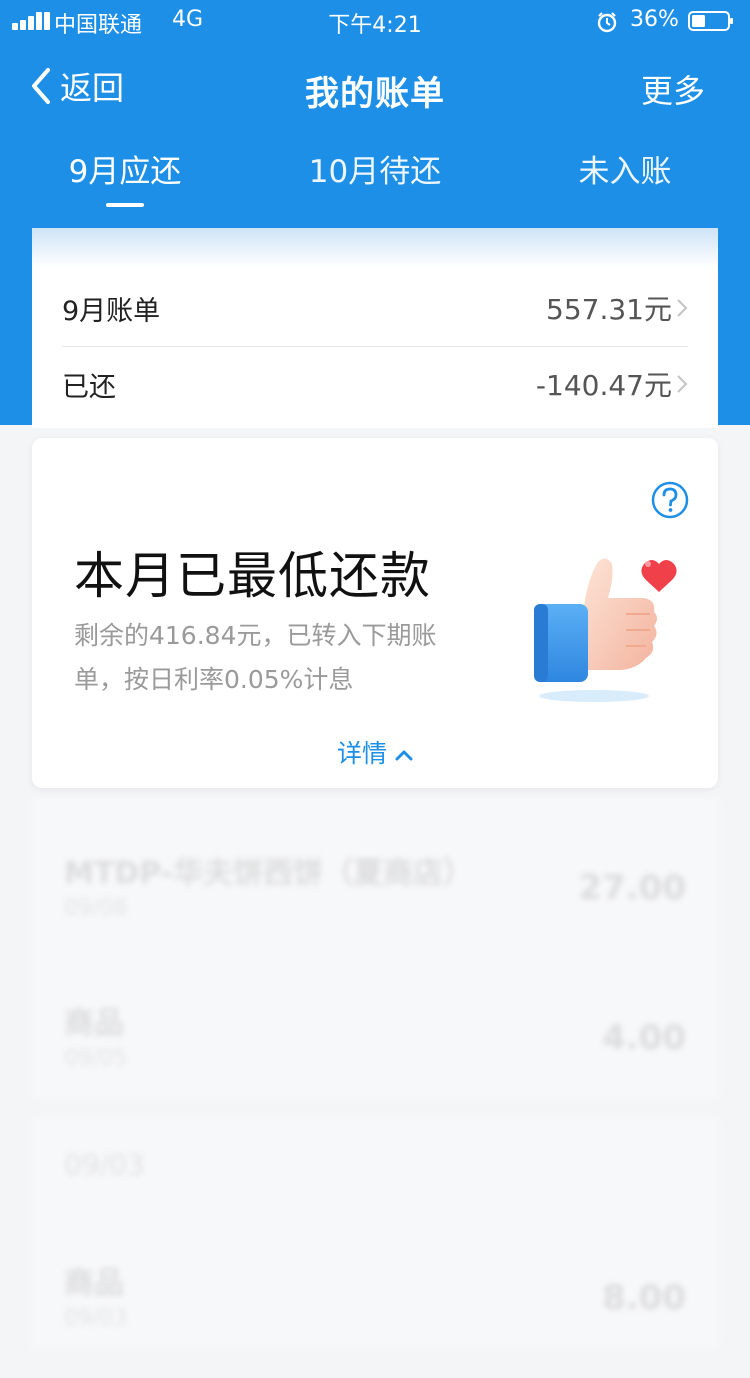 This screenshot has width=750, height=1378. I want to click on details-toggle: 详情, so click(375, 752).